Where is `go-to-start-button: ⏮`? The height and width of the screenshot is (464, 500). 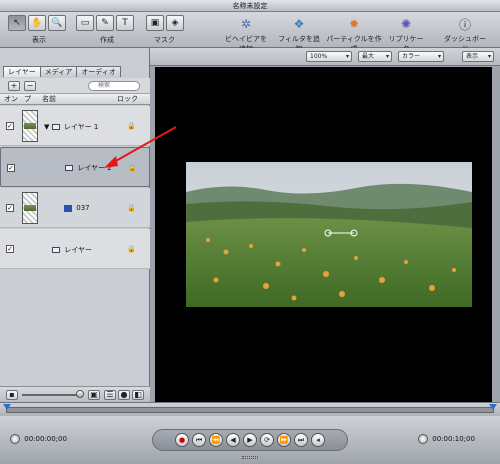
go-to-start-button: ⏮ is located at coordinates (199, 440).